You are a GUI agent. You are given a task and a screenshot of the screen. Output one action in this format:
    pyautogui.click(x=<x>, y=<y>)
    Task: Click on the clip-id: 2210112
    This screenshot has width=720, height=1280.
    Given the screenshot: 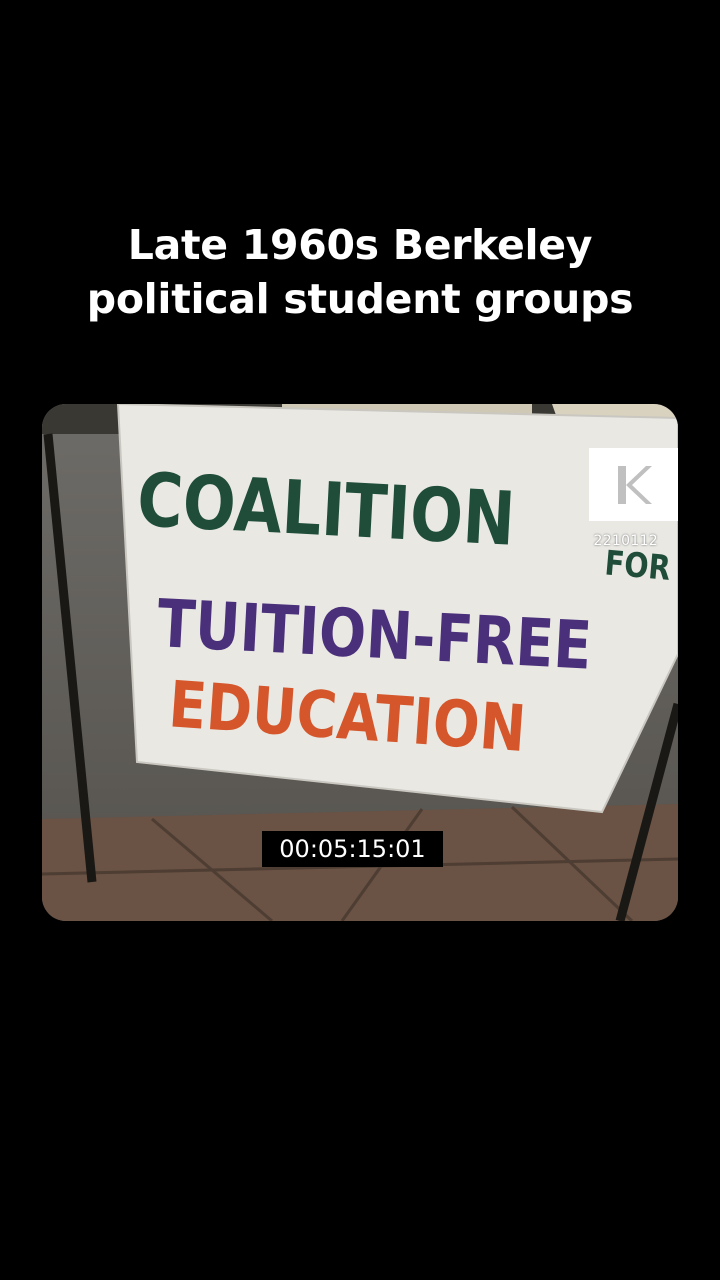 What is the action you would take?
    pyautogui.click(x=625, y=541)
    